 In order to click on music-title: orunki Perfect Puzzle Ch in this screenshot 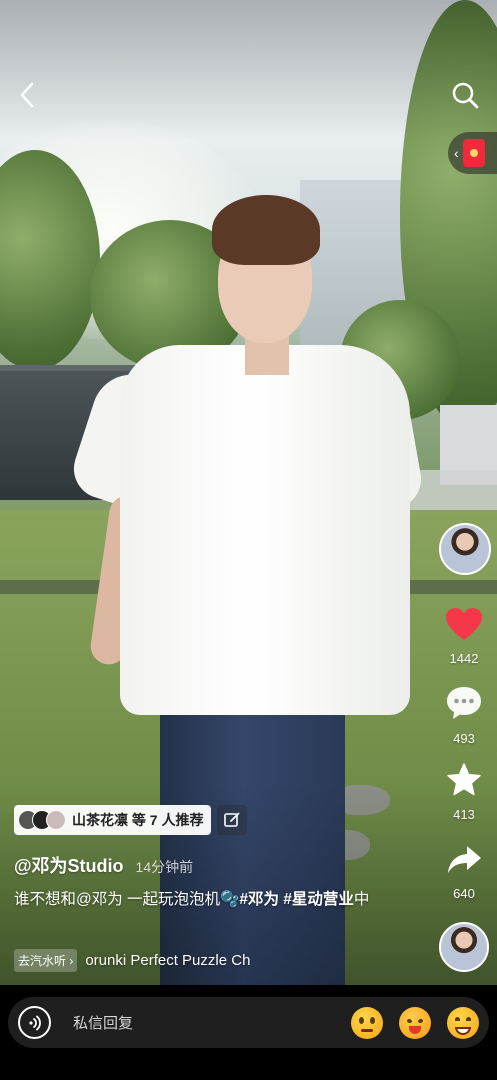, I will do `click(168, 960)`.